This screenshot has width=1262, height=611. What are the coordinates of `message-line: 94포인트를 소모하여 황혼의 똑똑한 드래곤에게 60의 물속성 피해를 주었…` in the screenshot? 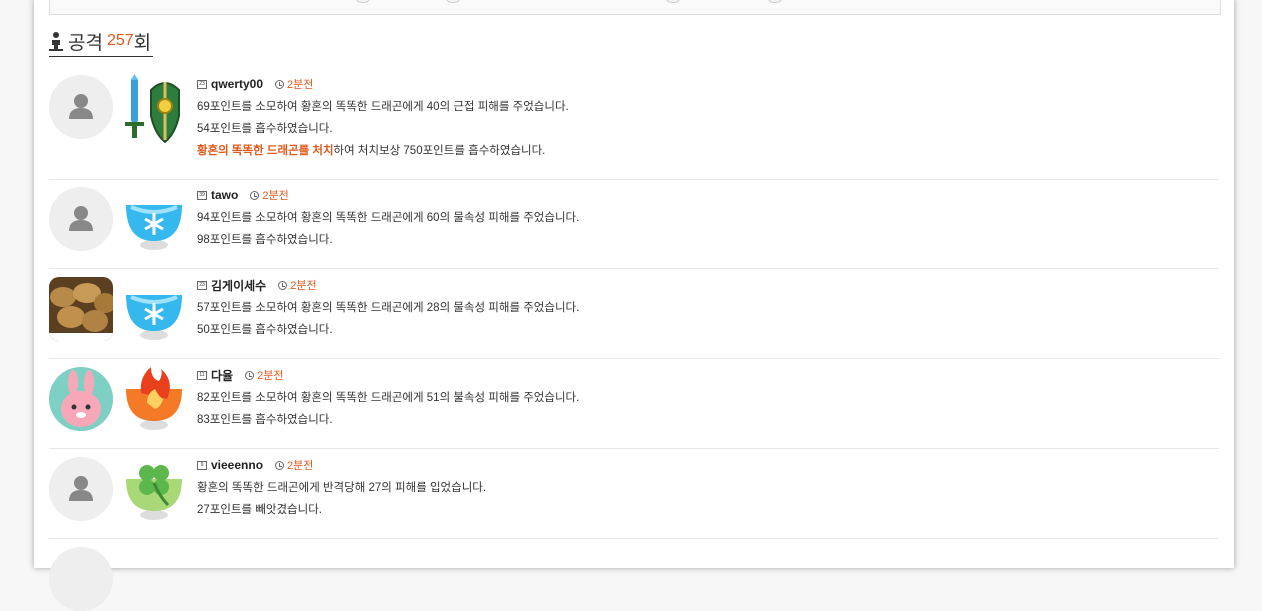 It's located at (388, 218).